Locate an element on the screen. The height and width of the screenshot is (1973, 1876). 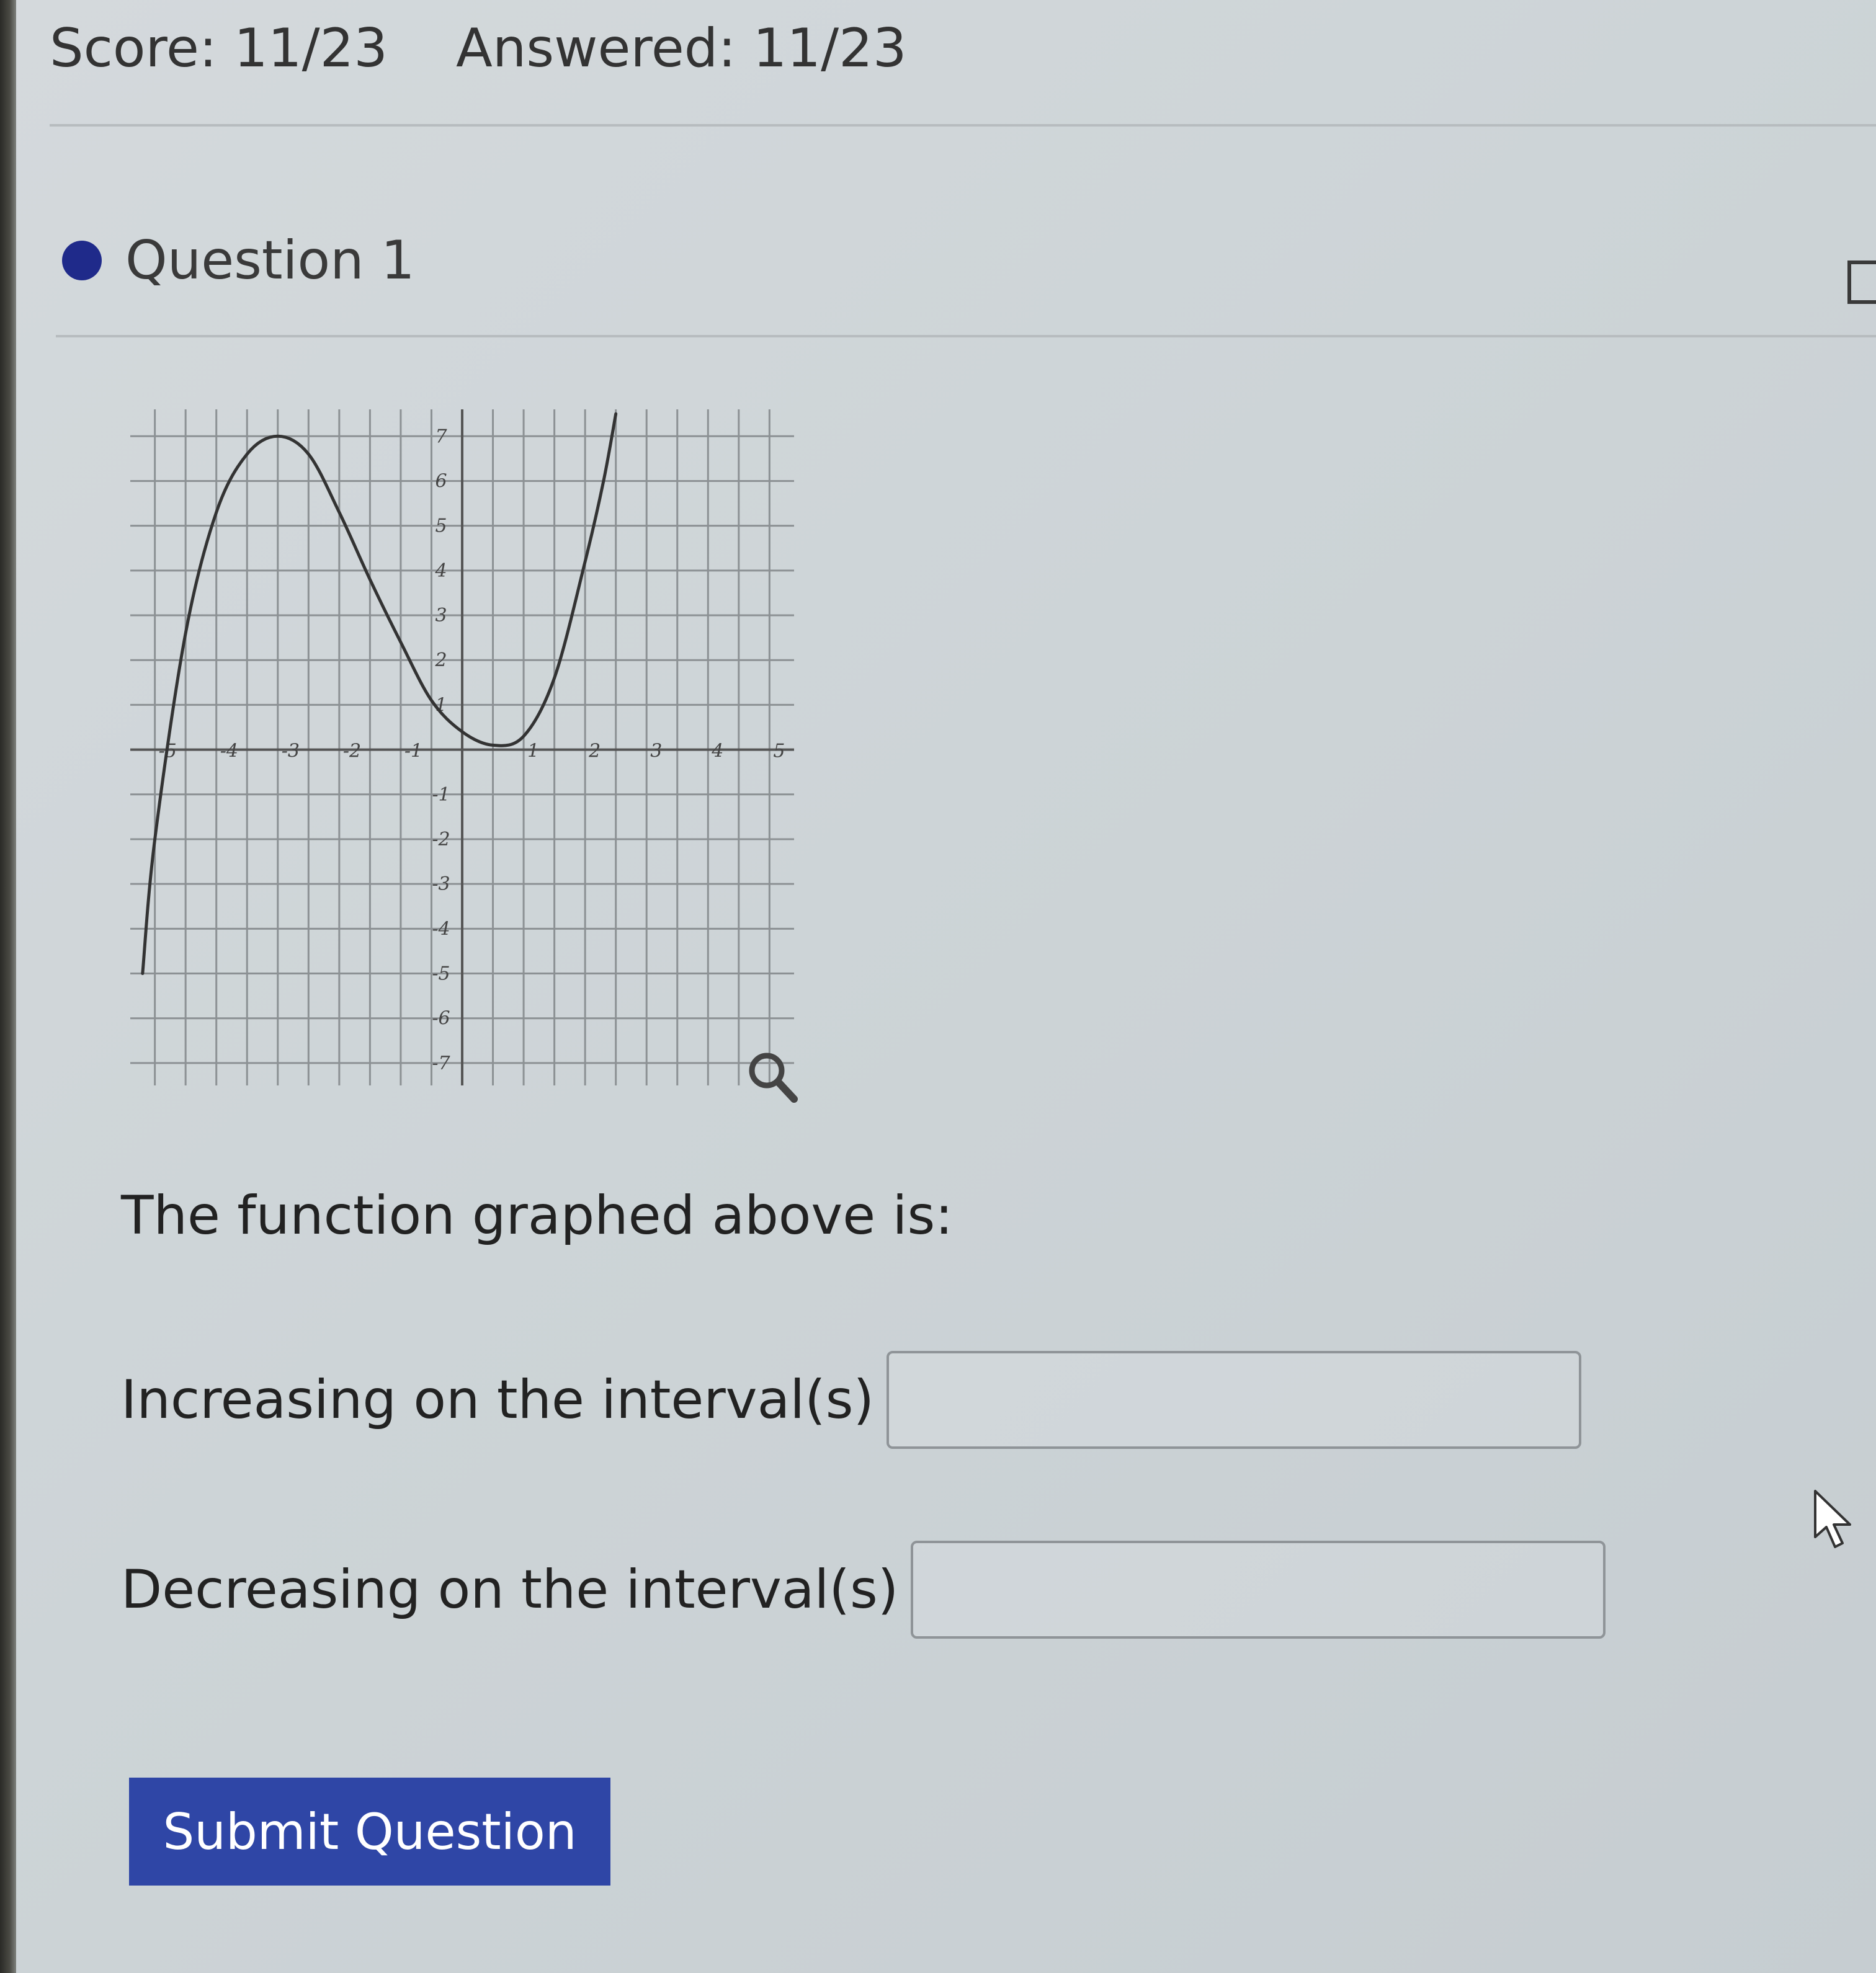
y-tick-label: -6 is located at coordinates (441, 1019).